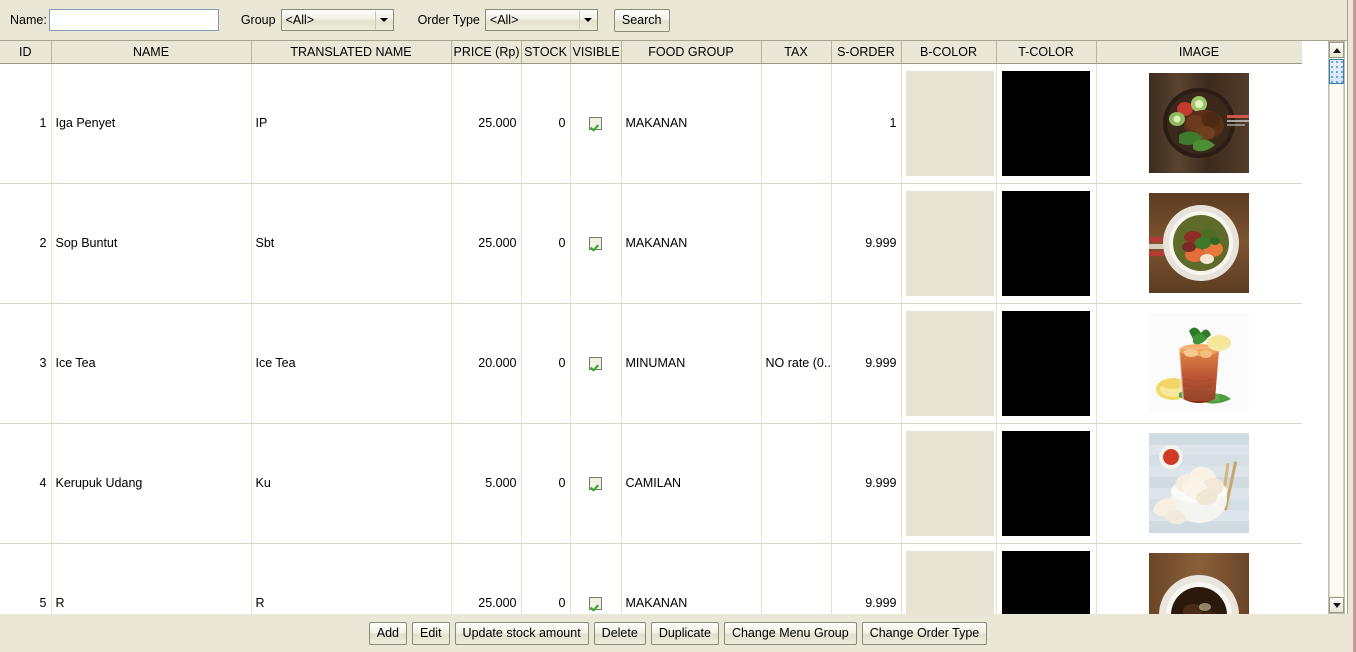 The height and width of the screenshot is (652, 1356). I want to click on dark-soup-bowl-photo, so click(1199, 583).